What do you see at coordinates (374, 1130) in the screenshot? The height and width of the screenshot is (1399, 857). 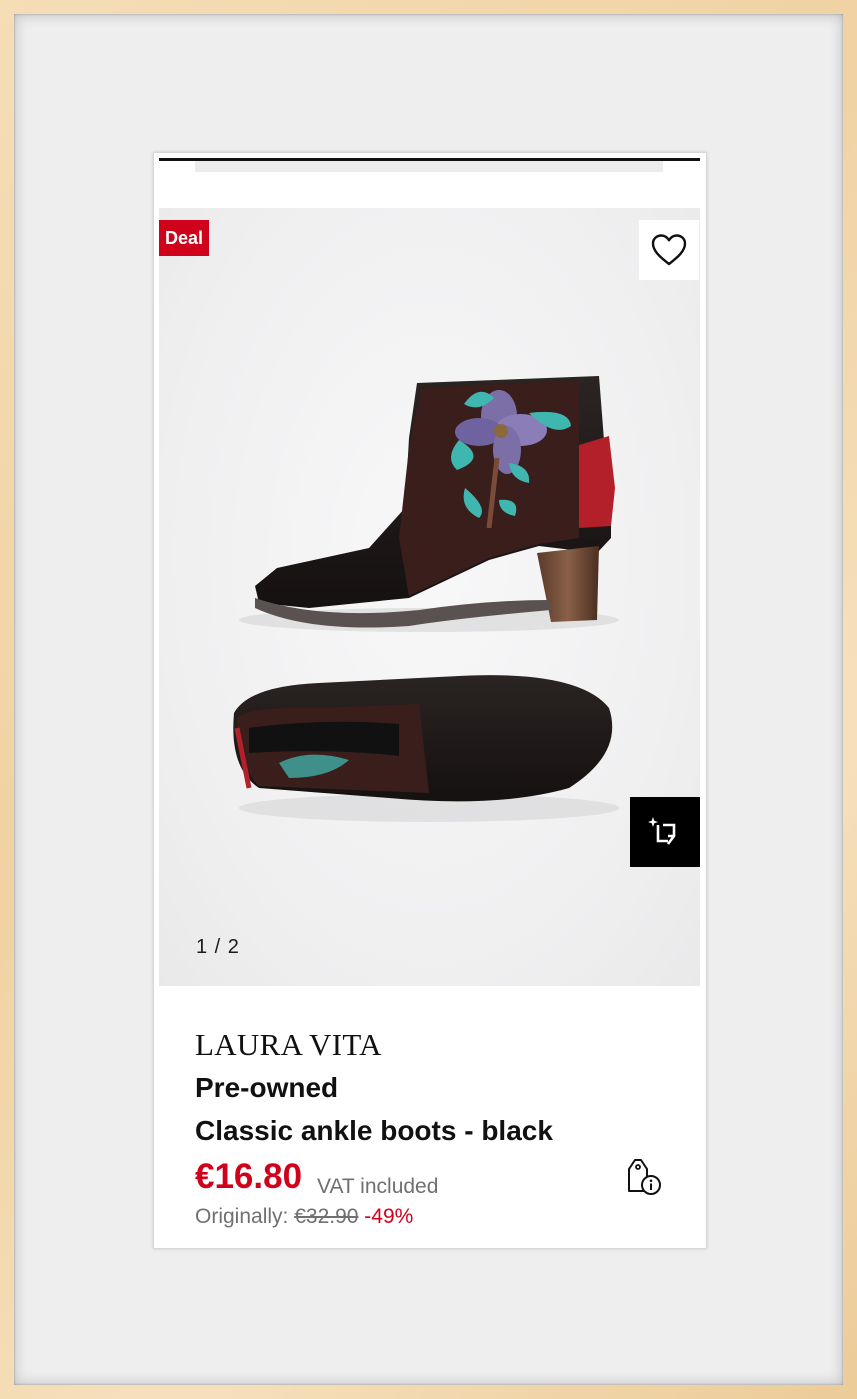 I see `product-title: Classic ankle boots - black` at bounding box center [374, 1130].